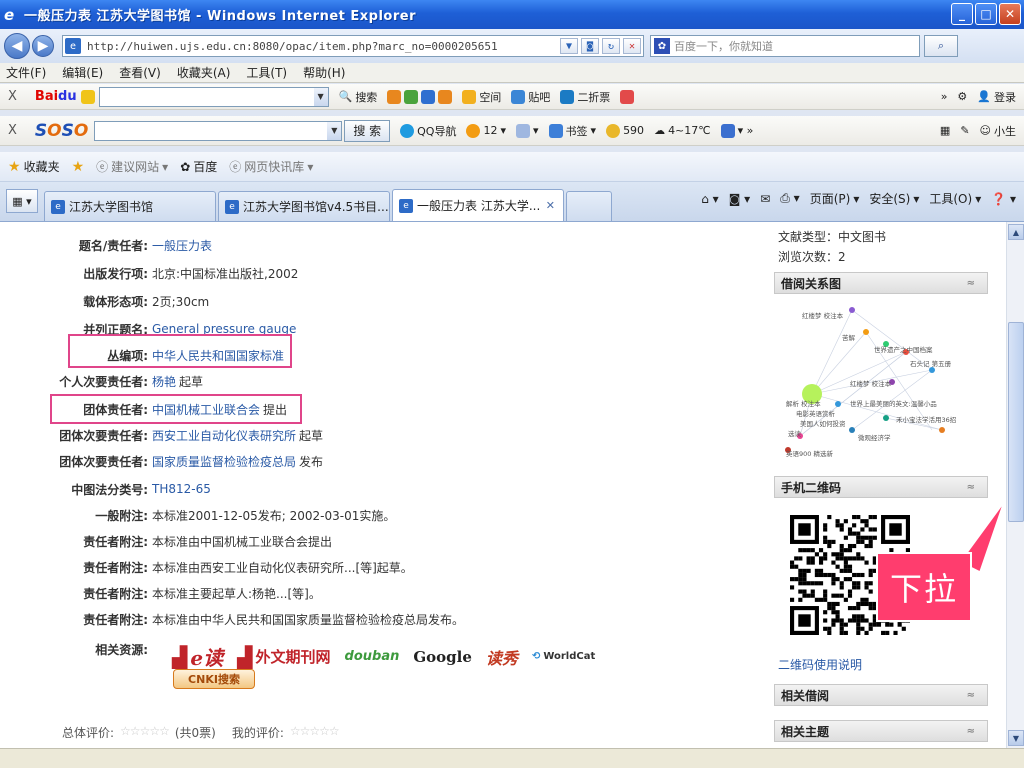 The image size is (1024, 768). Describe the element at coordinates (563, 656) in the screenshot. I see `worldcat-link: ⟲ WorldCat` at that location.